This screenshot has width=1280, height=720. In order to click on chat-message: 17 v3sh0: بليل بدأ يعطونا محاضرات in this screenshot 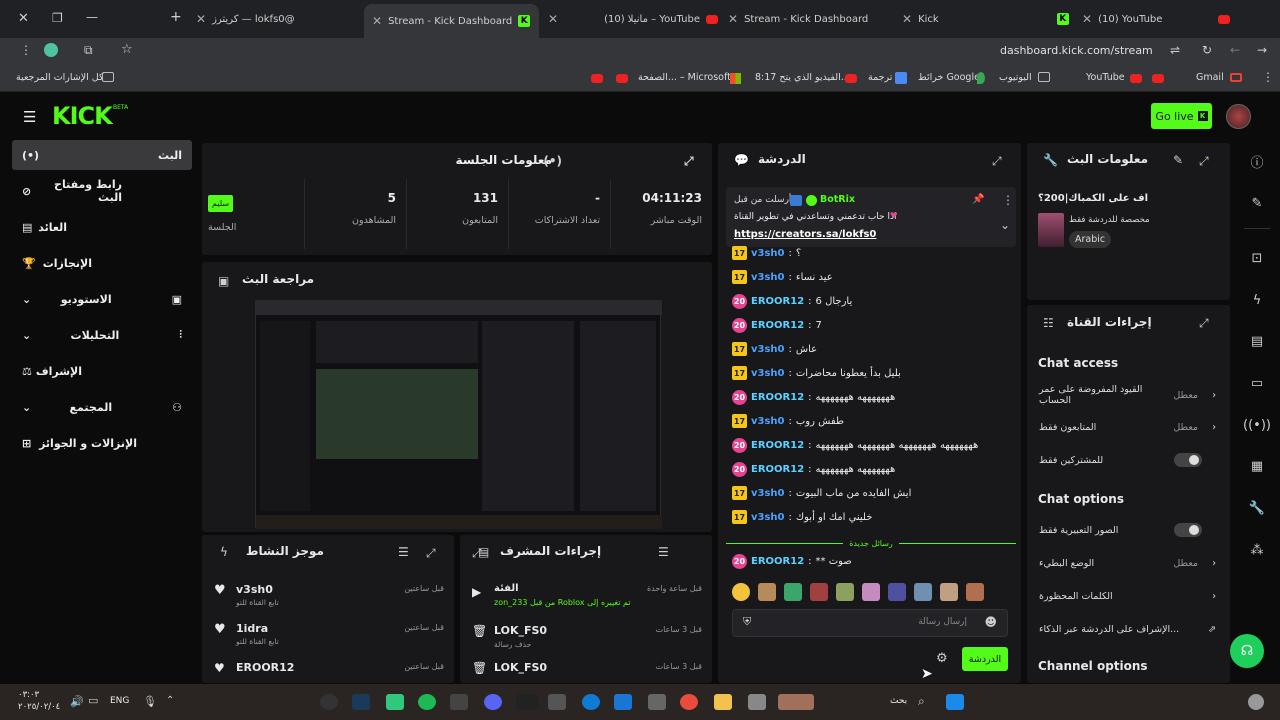, I will do `click(871, 373)`.